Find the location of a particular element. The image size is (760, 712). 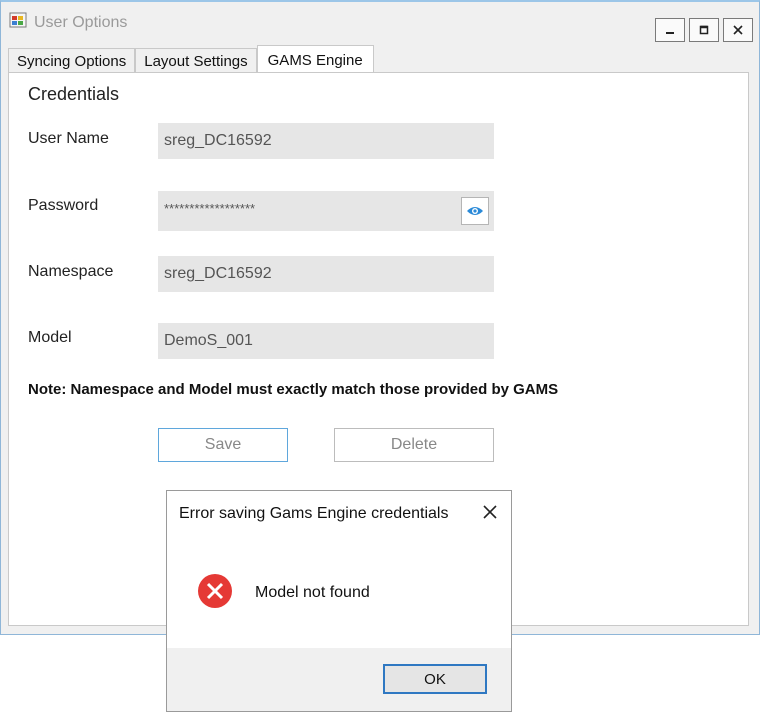

tab-syncing-options: Syncing Options is located at coordinates (72, 61).